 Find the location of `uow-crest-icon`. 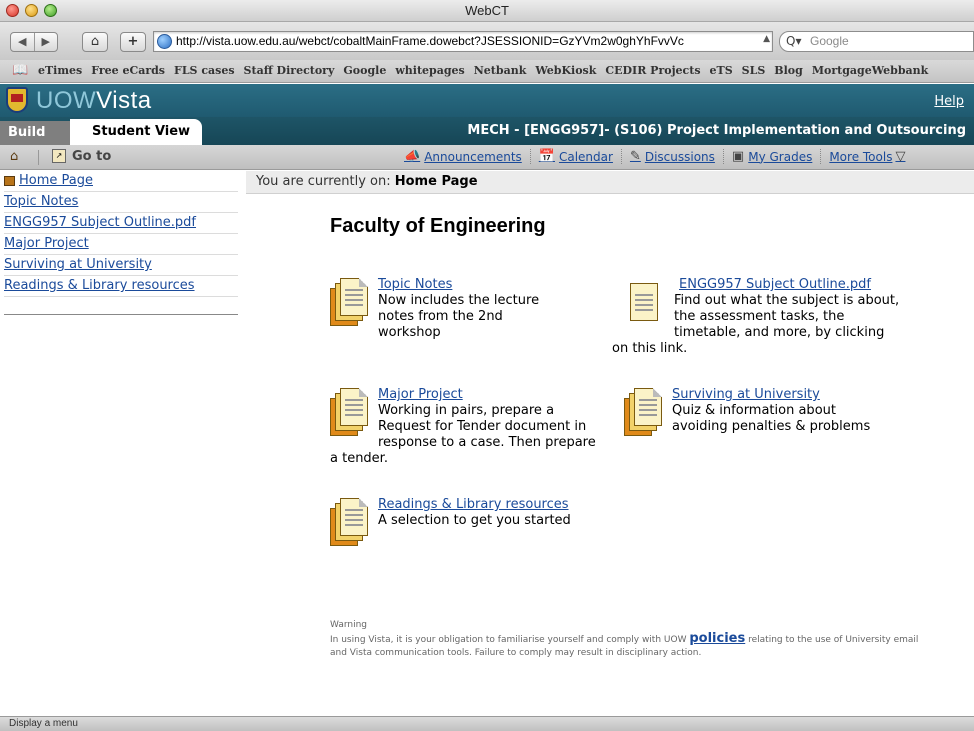

uow-crest-icon is located at coordinates (17, 100).